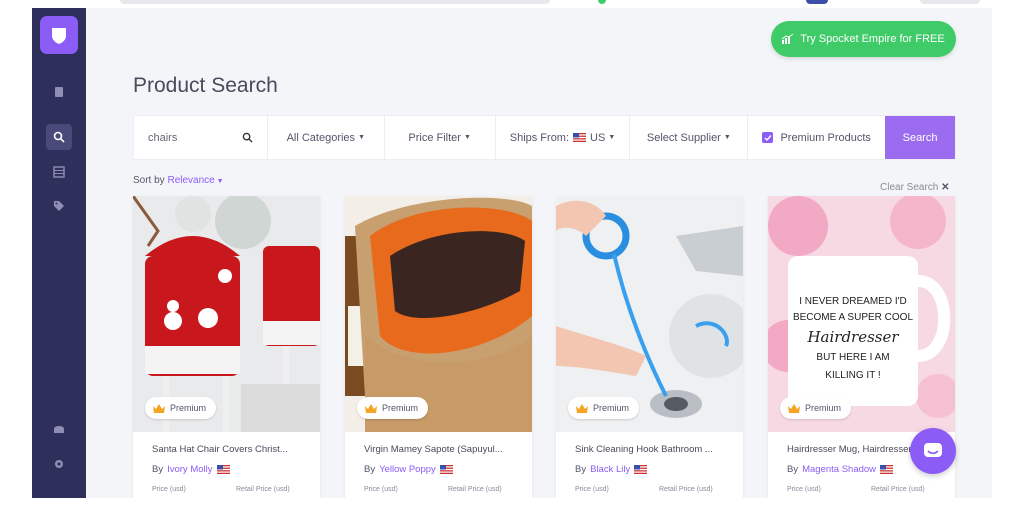 This screenshot has height=512, width=1024. Describe the element at coordinates (852, 337) in the screenshot. I see `mug-text-line3: Hairdresser` at that location.